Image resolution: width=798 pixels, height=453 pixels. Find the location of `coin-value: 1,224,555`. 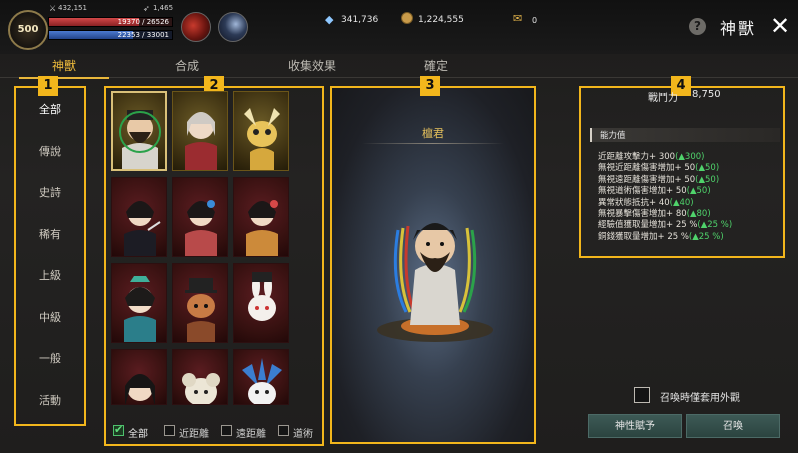

coin-value: 1,224,555 is located at coordinates (441, 20).